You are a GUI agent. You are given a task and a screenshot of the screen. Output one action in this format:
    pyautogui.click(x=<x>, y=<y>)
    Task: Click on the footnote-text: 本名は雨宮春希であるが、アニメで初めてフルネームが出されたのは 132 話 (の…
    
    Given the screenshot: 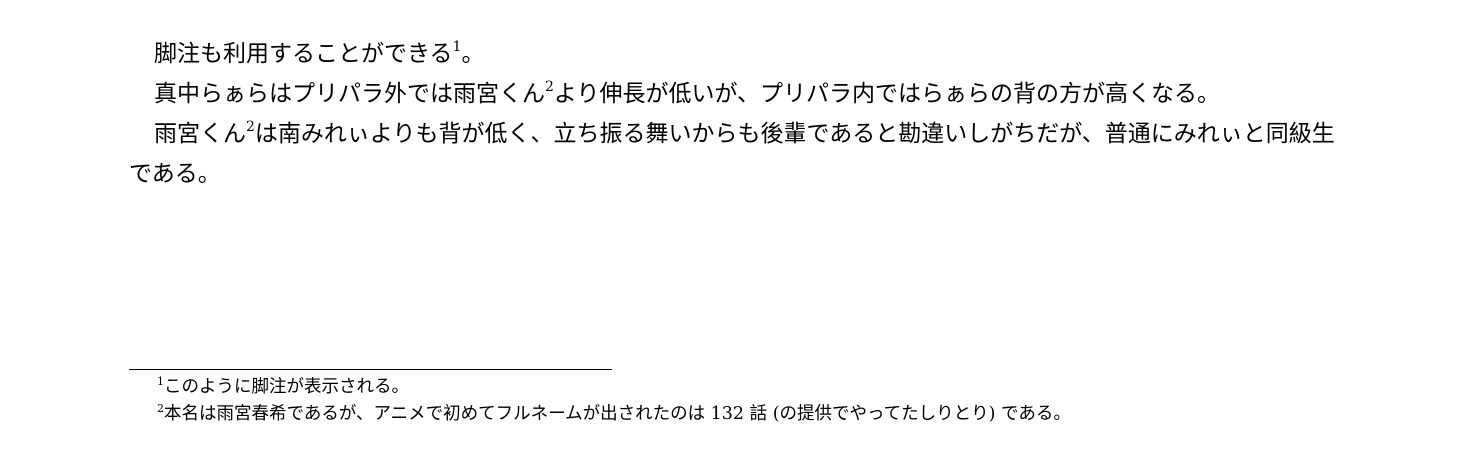 What is the action you would take?
    pyautogui.click(x=617, y=414)
    